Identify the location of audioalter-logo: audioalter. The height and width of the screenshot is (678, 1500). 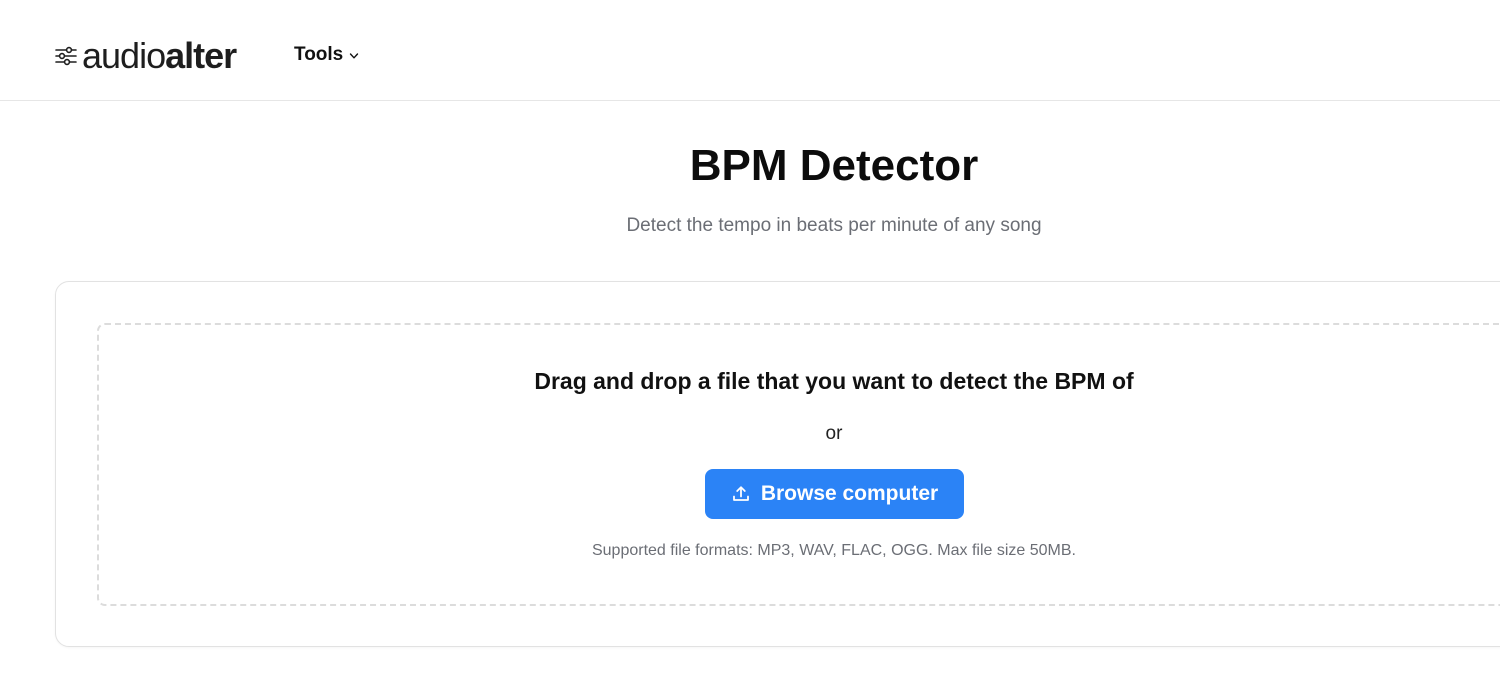
(145, 55).